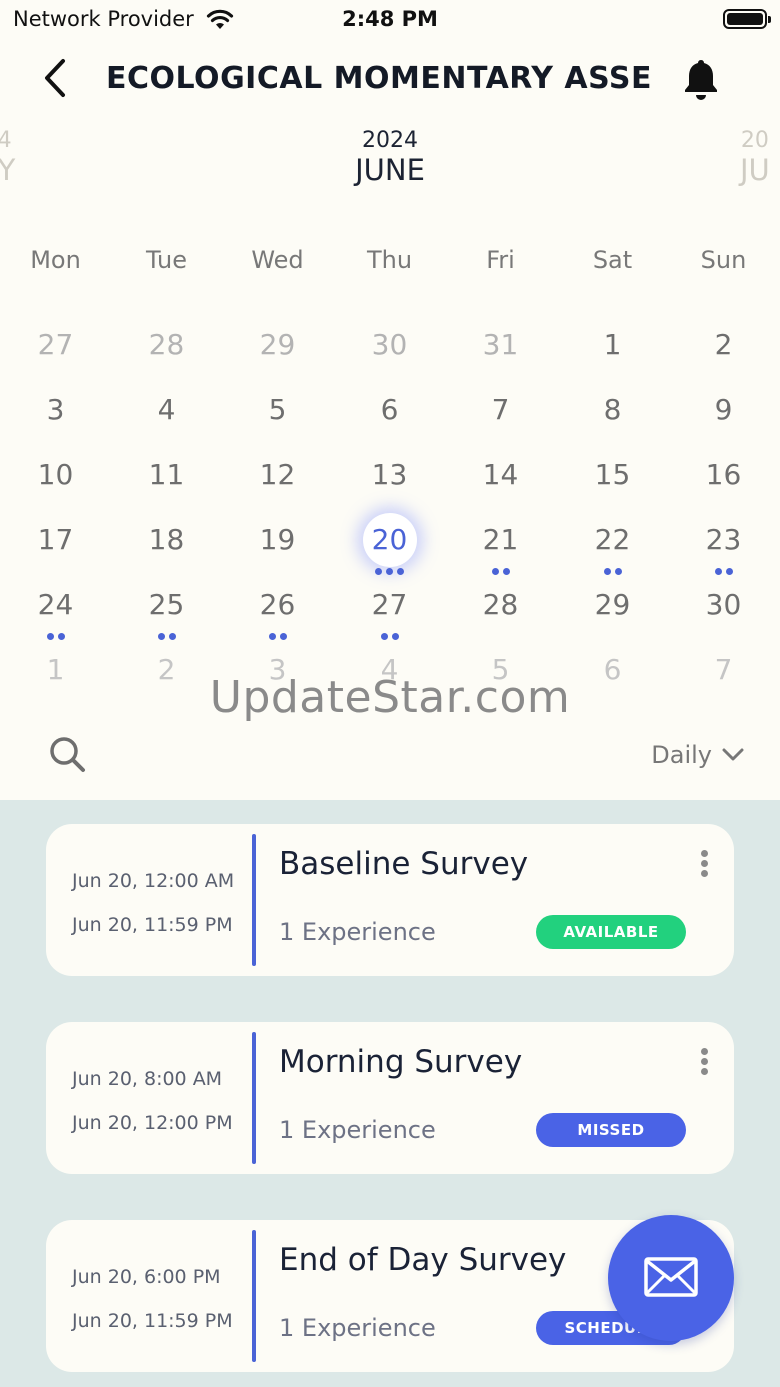 Image resolution: width=780 pixels, height=1387 pixels. I want to click on weekday-label: Sat, so click(612, 260).